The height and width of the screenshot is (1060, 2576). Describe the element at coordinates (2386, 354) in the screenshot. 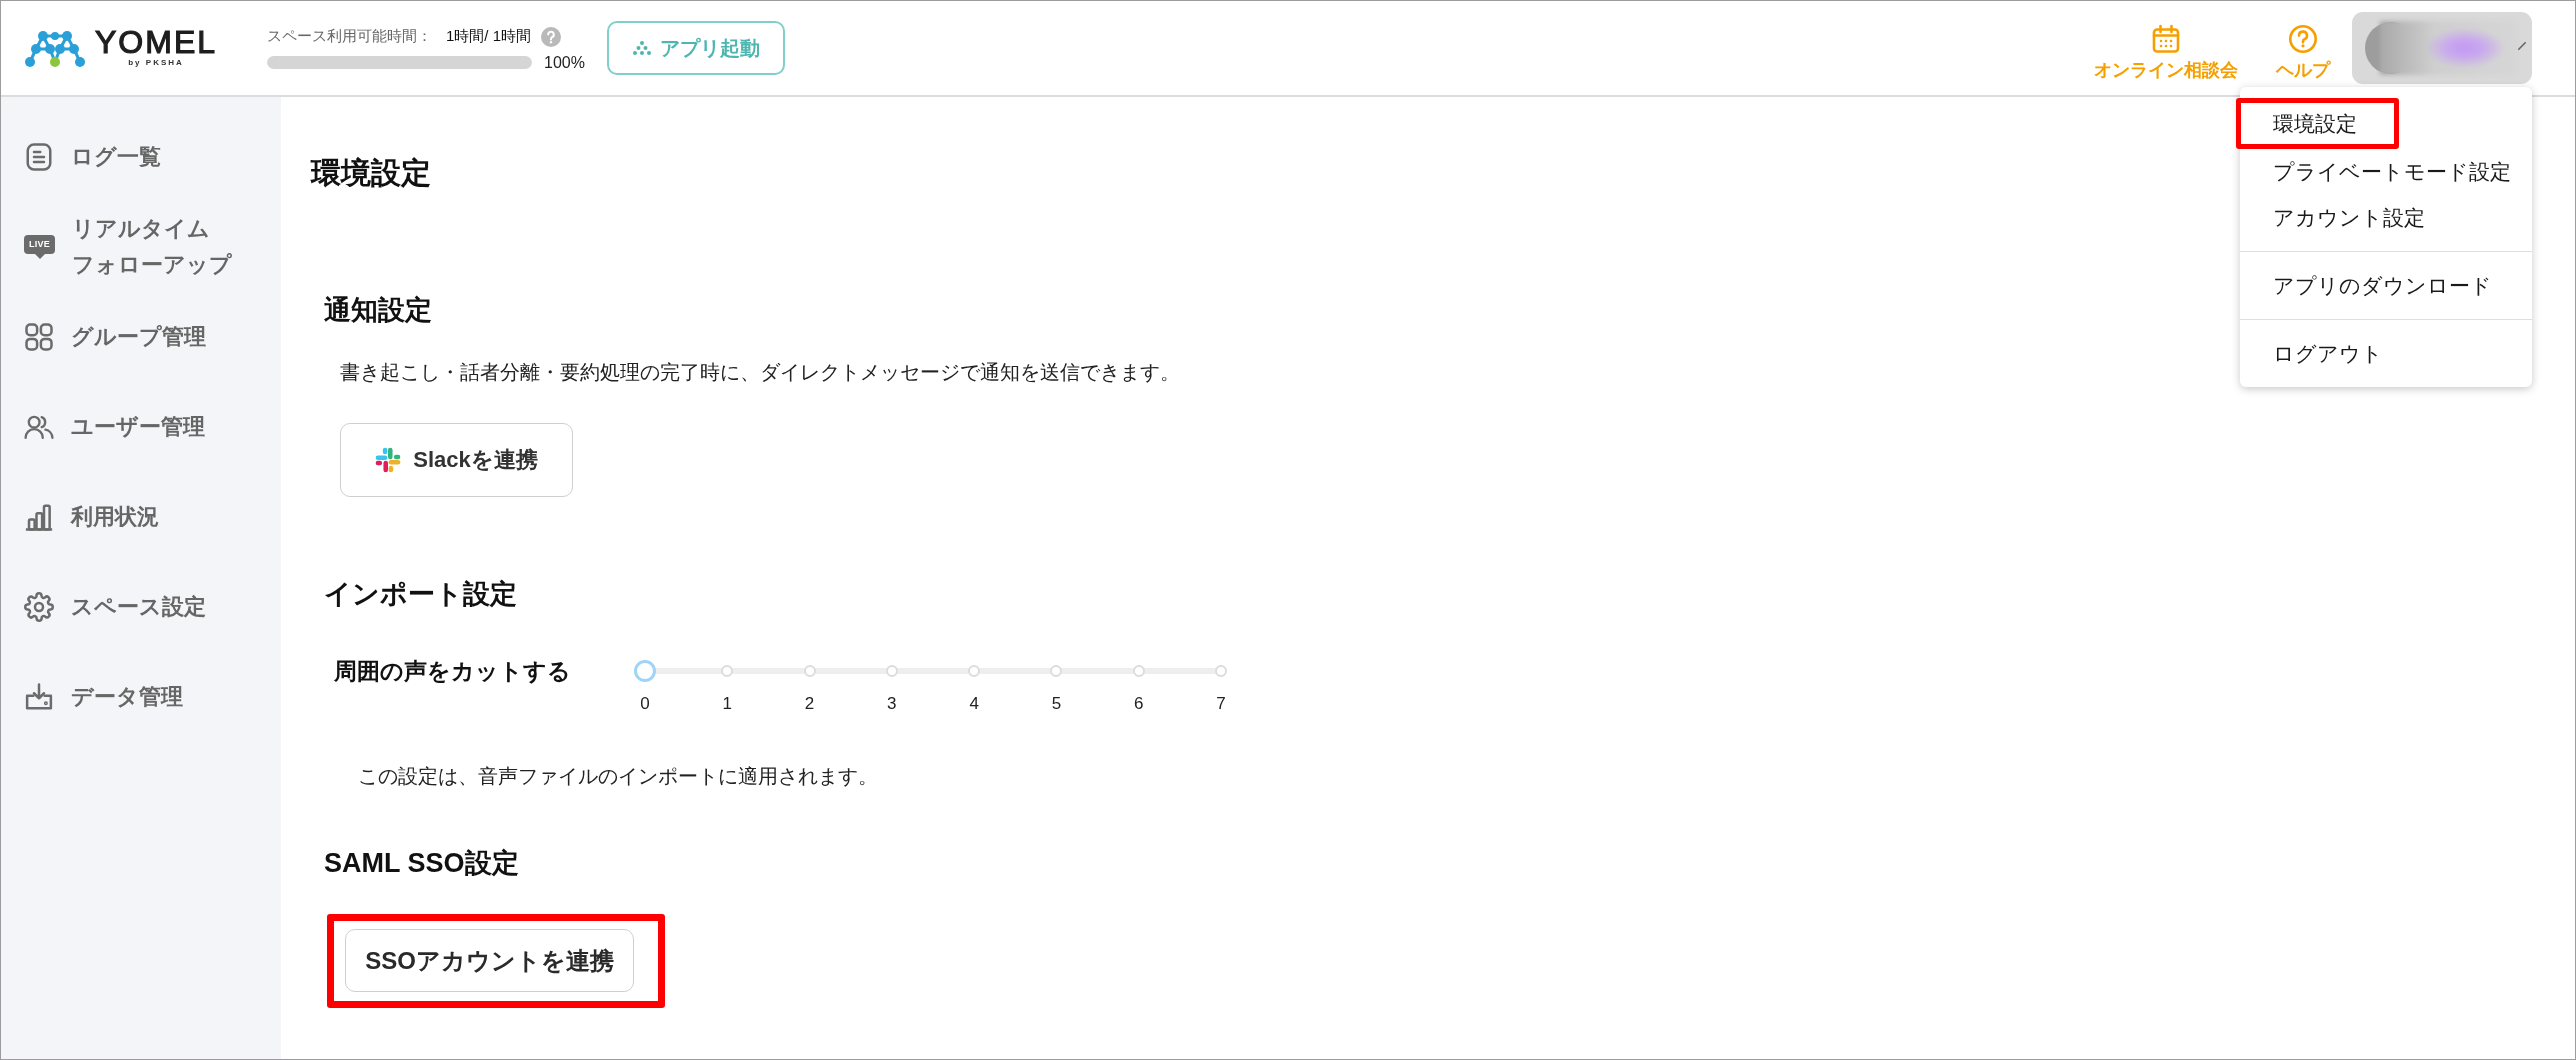

I see `menu-item: ログアウト` at that location.